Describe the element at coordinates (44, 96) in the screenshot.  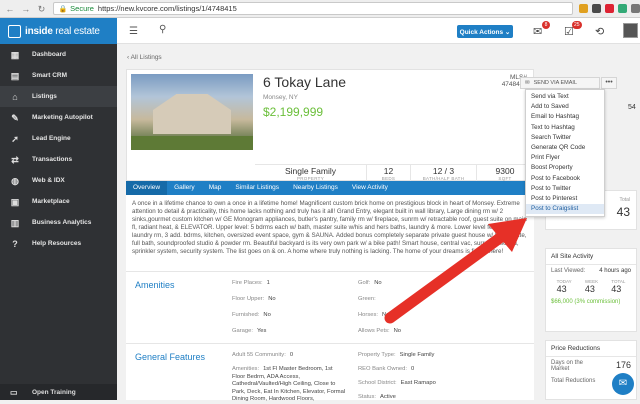
I see `sidebar-item-label: Listings` at that location.